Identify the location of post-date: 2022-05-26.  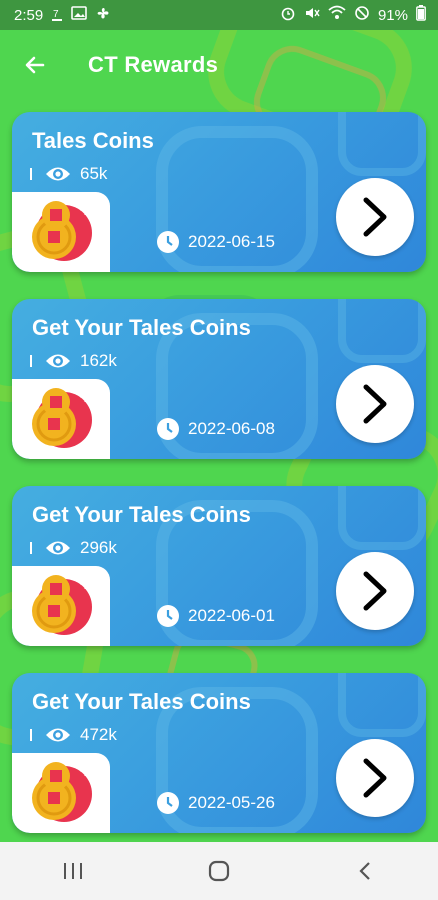
(215, 803).